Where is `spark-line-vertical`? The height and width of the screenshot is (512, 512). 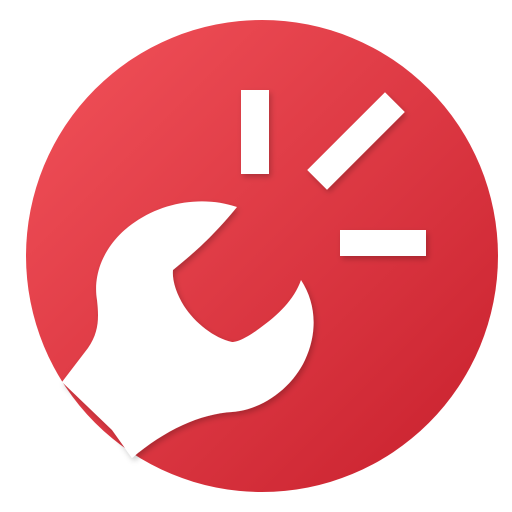 spark-line-vertical is located at coordinates (255, 132).